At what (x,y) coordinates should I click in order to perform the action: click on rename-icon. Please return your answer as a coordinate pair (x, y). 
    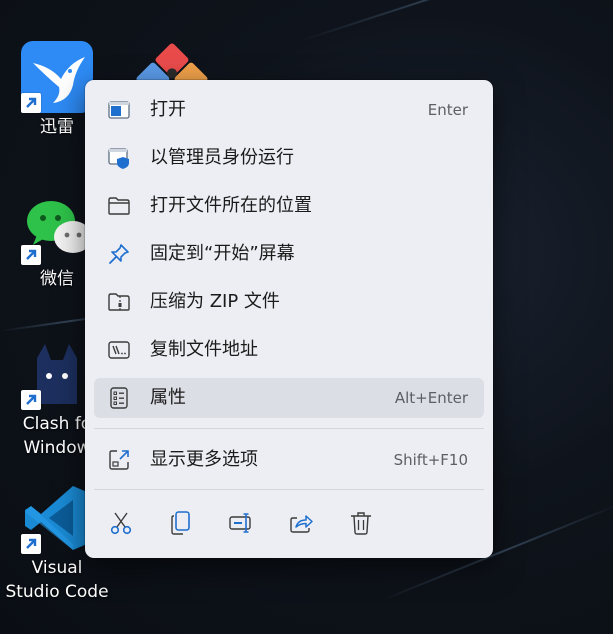
    Looking at the image, I should click on (241, 523).